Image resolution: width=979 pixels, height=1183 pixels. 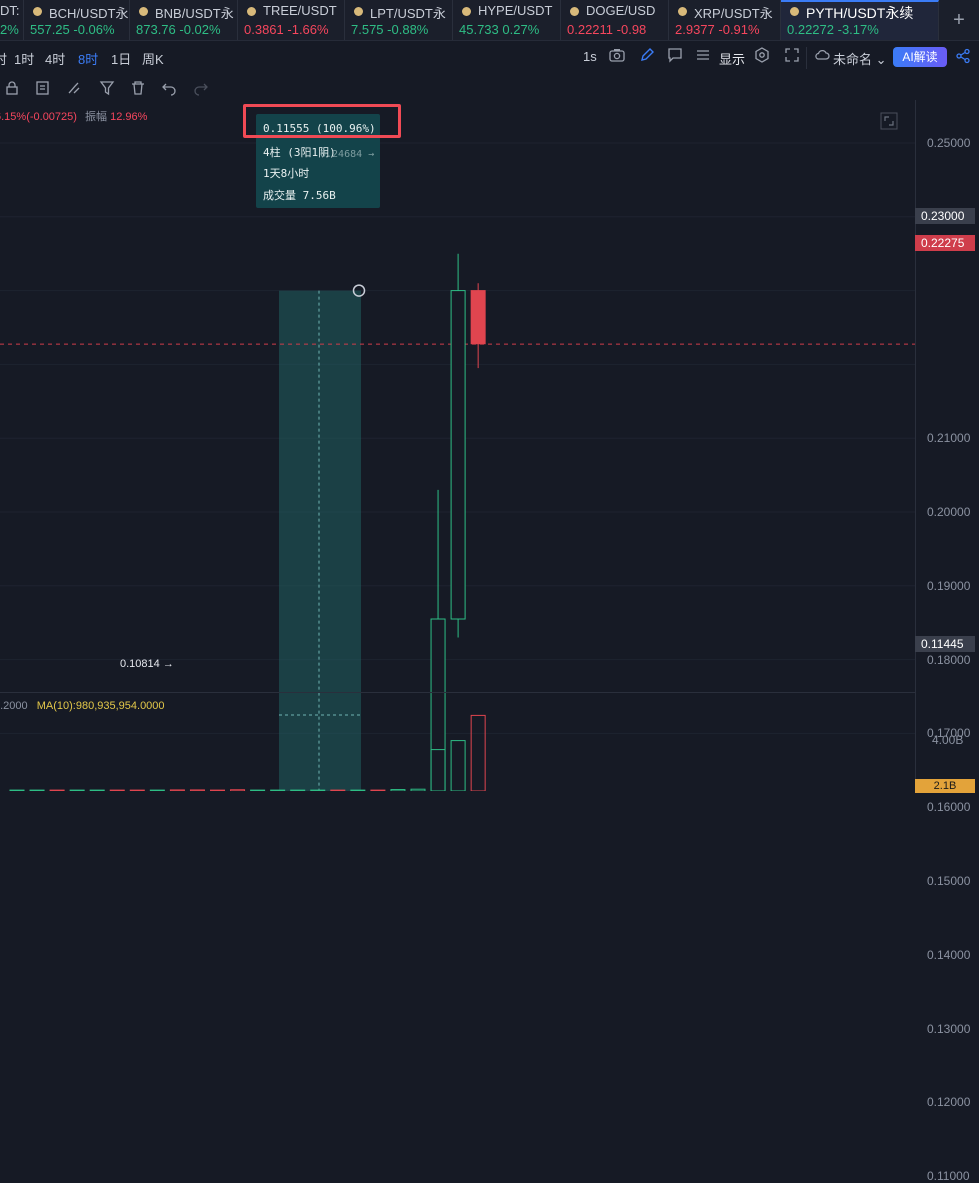 What do you see at coordinates (647, 56) in the screenshot?
I see `pencil-icon` at bounding box center [647, 56].